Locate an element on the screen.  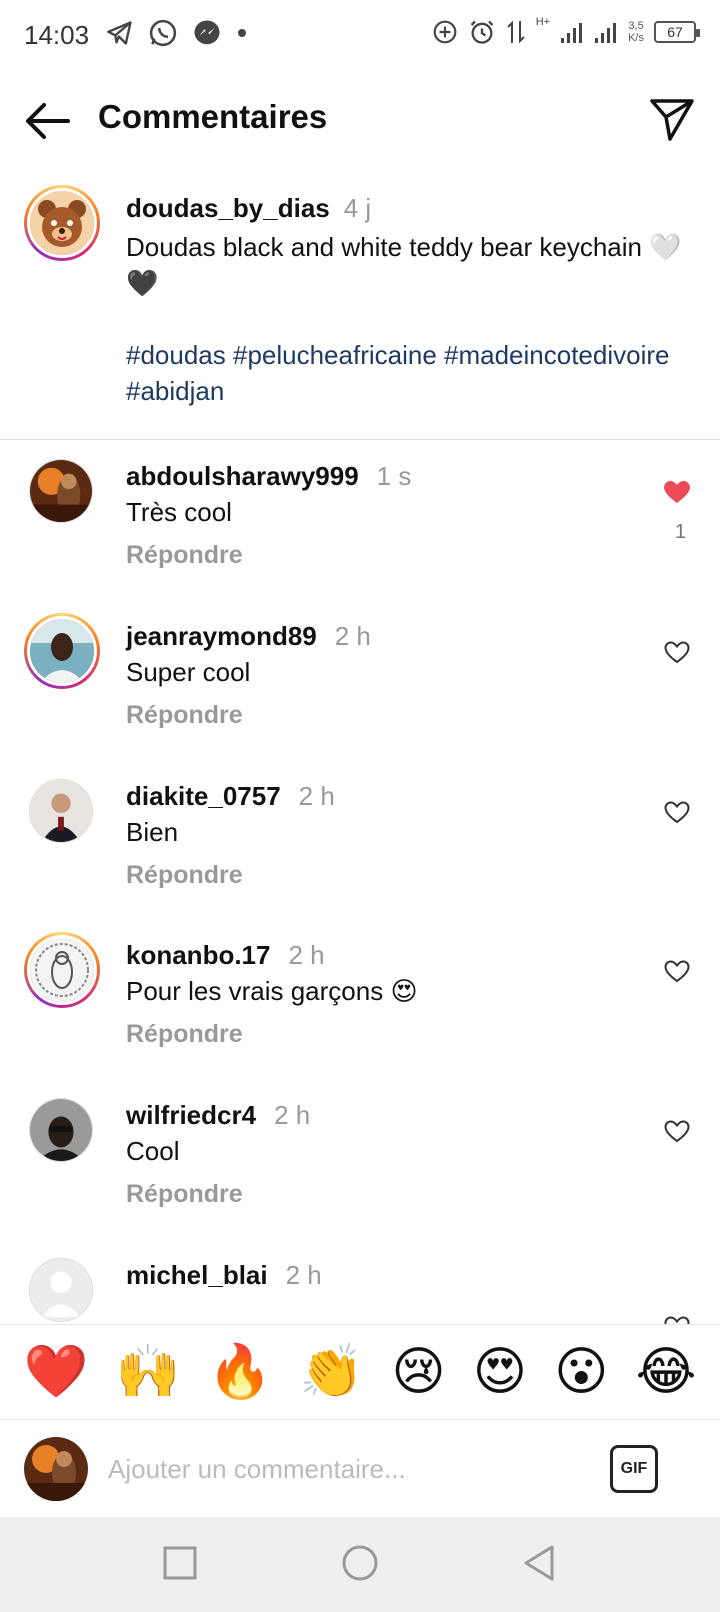
battery-level: 67 is located at coordinates (675, 32).